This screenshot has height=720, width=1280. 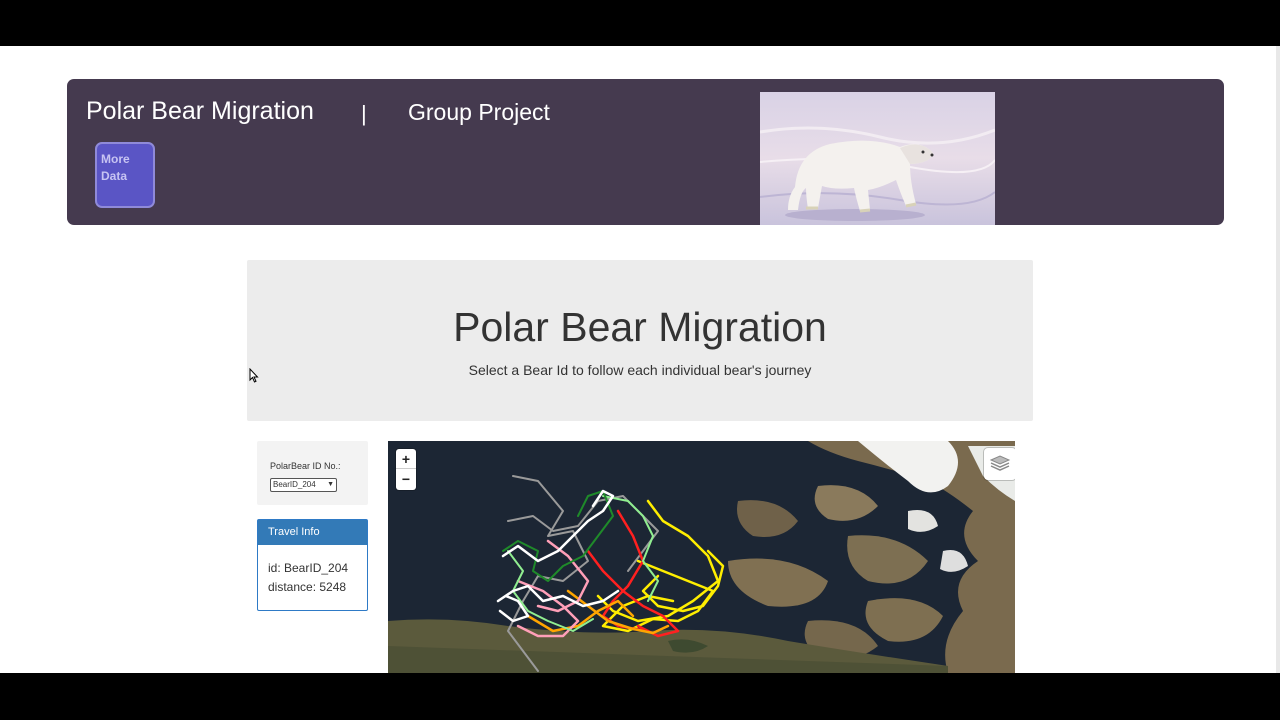 What do you see at coordinates (640, 23) in the screenshot?
I see `letterbox-top` at bounding box center [640, 23].